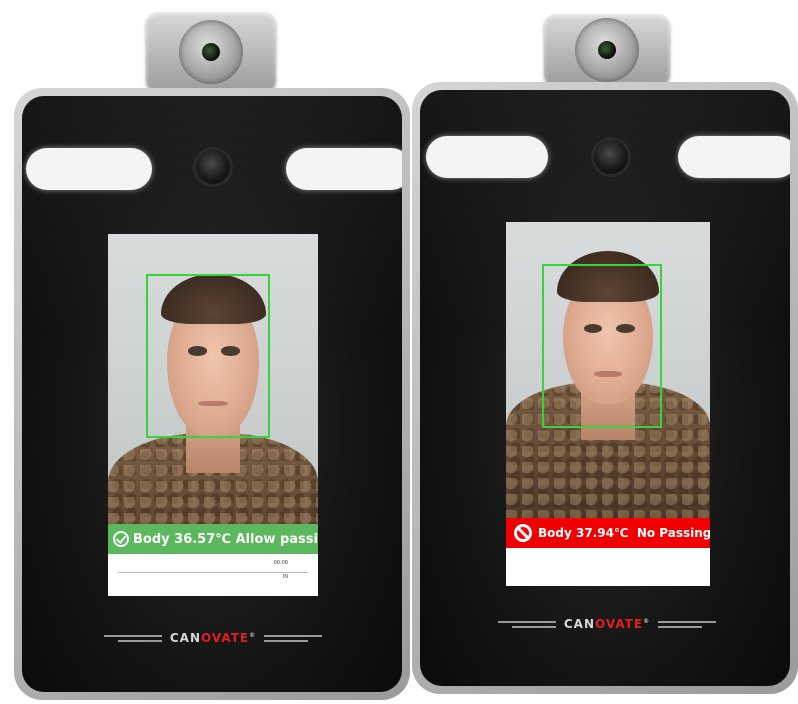 This screenshot has height=704, width=798. I want to click on info-line-1: 00:00, so click(280, 563).